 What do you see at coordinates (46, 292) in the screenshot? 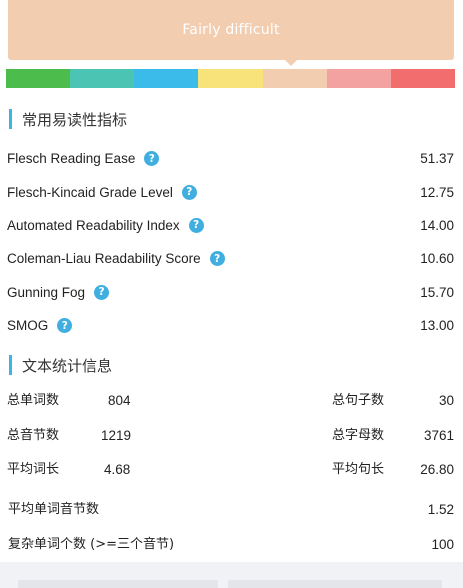
I see `metric-name: Gunning Fog` at bounding box center [46, 292].